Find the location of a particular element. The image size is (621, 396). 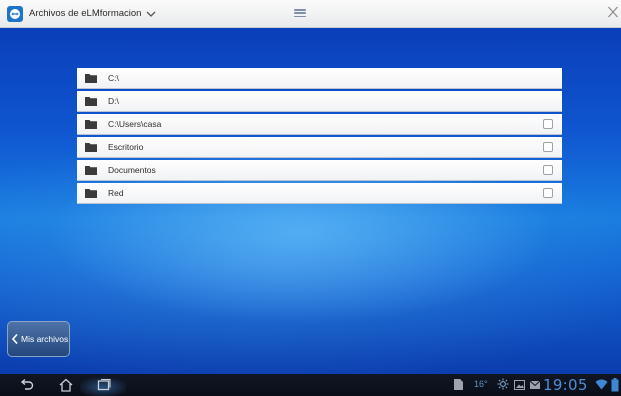

mis-archivos-button: Mis archivos is located at coordinates (38, 339).